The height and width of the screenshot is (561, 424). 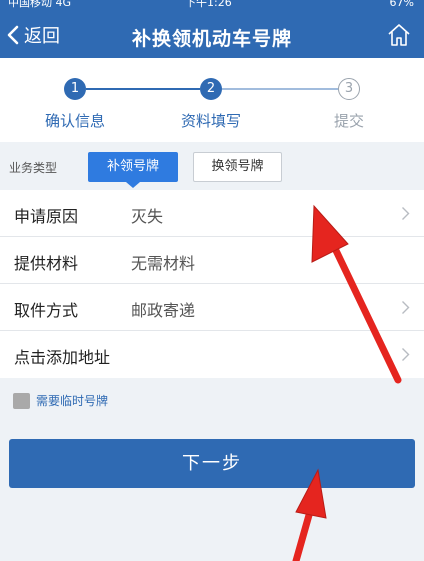 What do you see at coordinates (46, 216) in the screenshot?
I see `row-label: 申请原因` at bounding box center [46, 216].